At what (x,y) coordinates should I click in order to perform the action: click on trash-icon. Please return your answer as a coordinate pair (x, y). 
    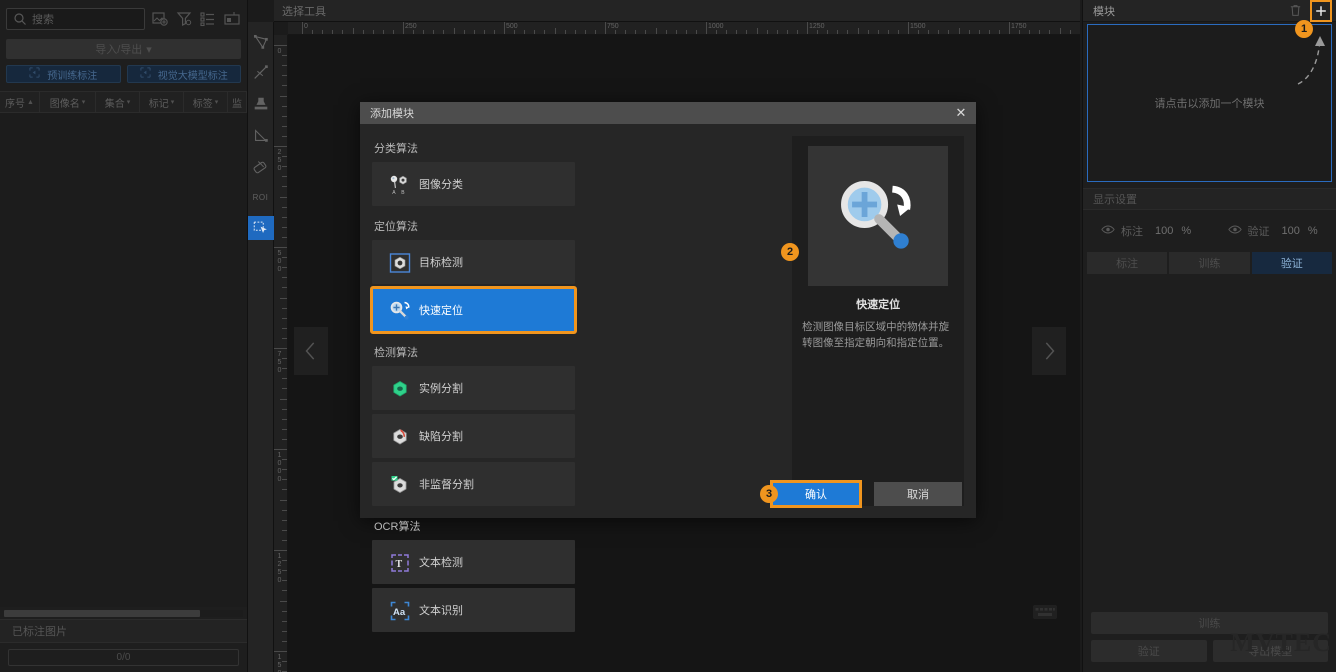
    Looking at the image, I should click on (1296, 11).